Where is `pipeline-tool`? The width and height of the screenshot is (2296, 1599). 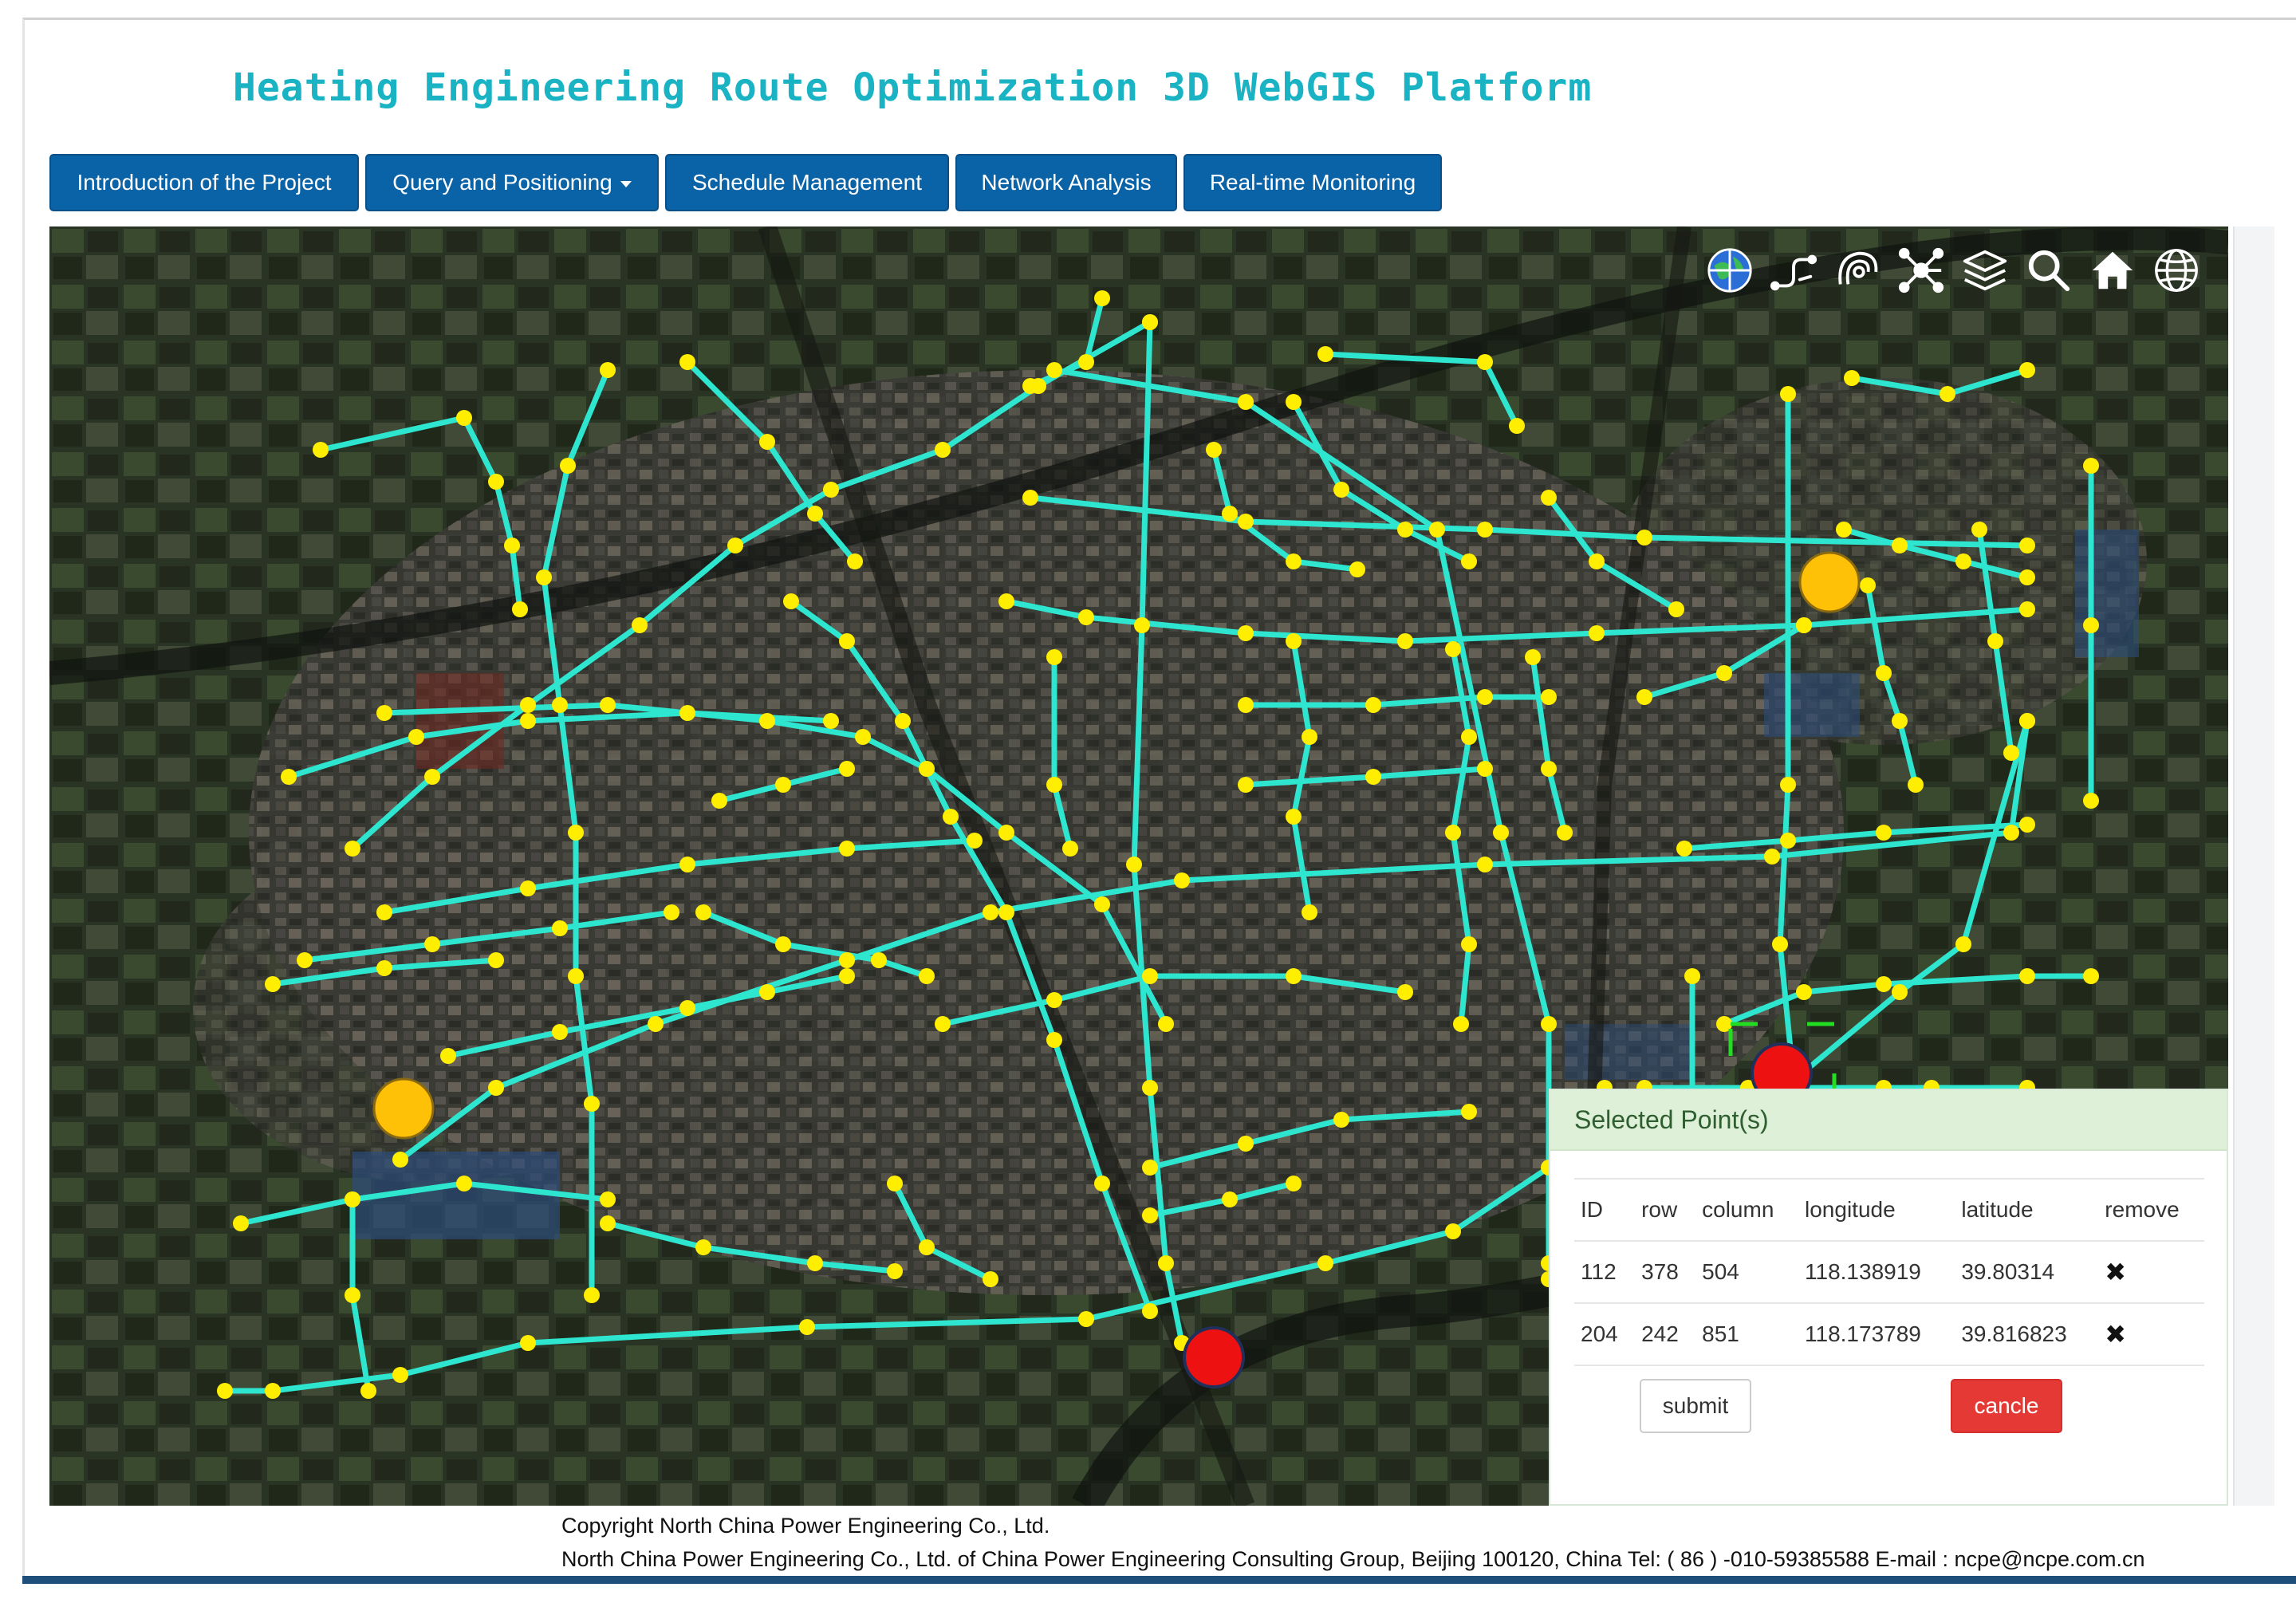
pipeline-tool is located at coordinates (1794, 270).